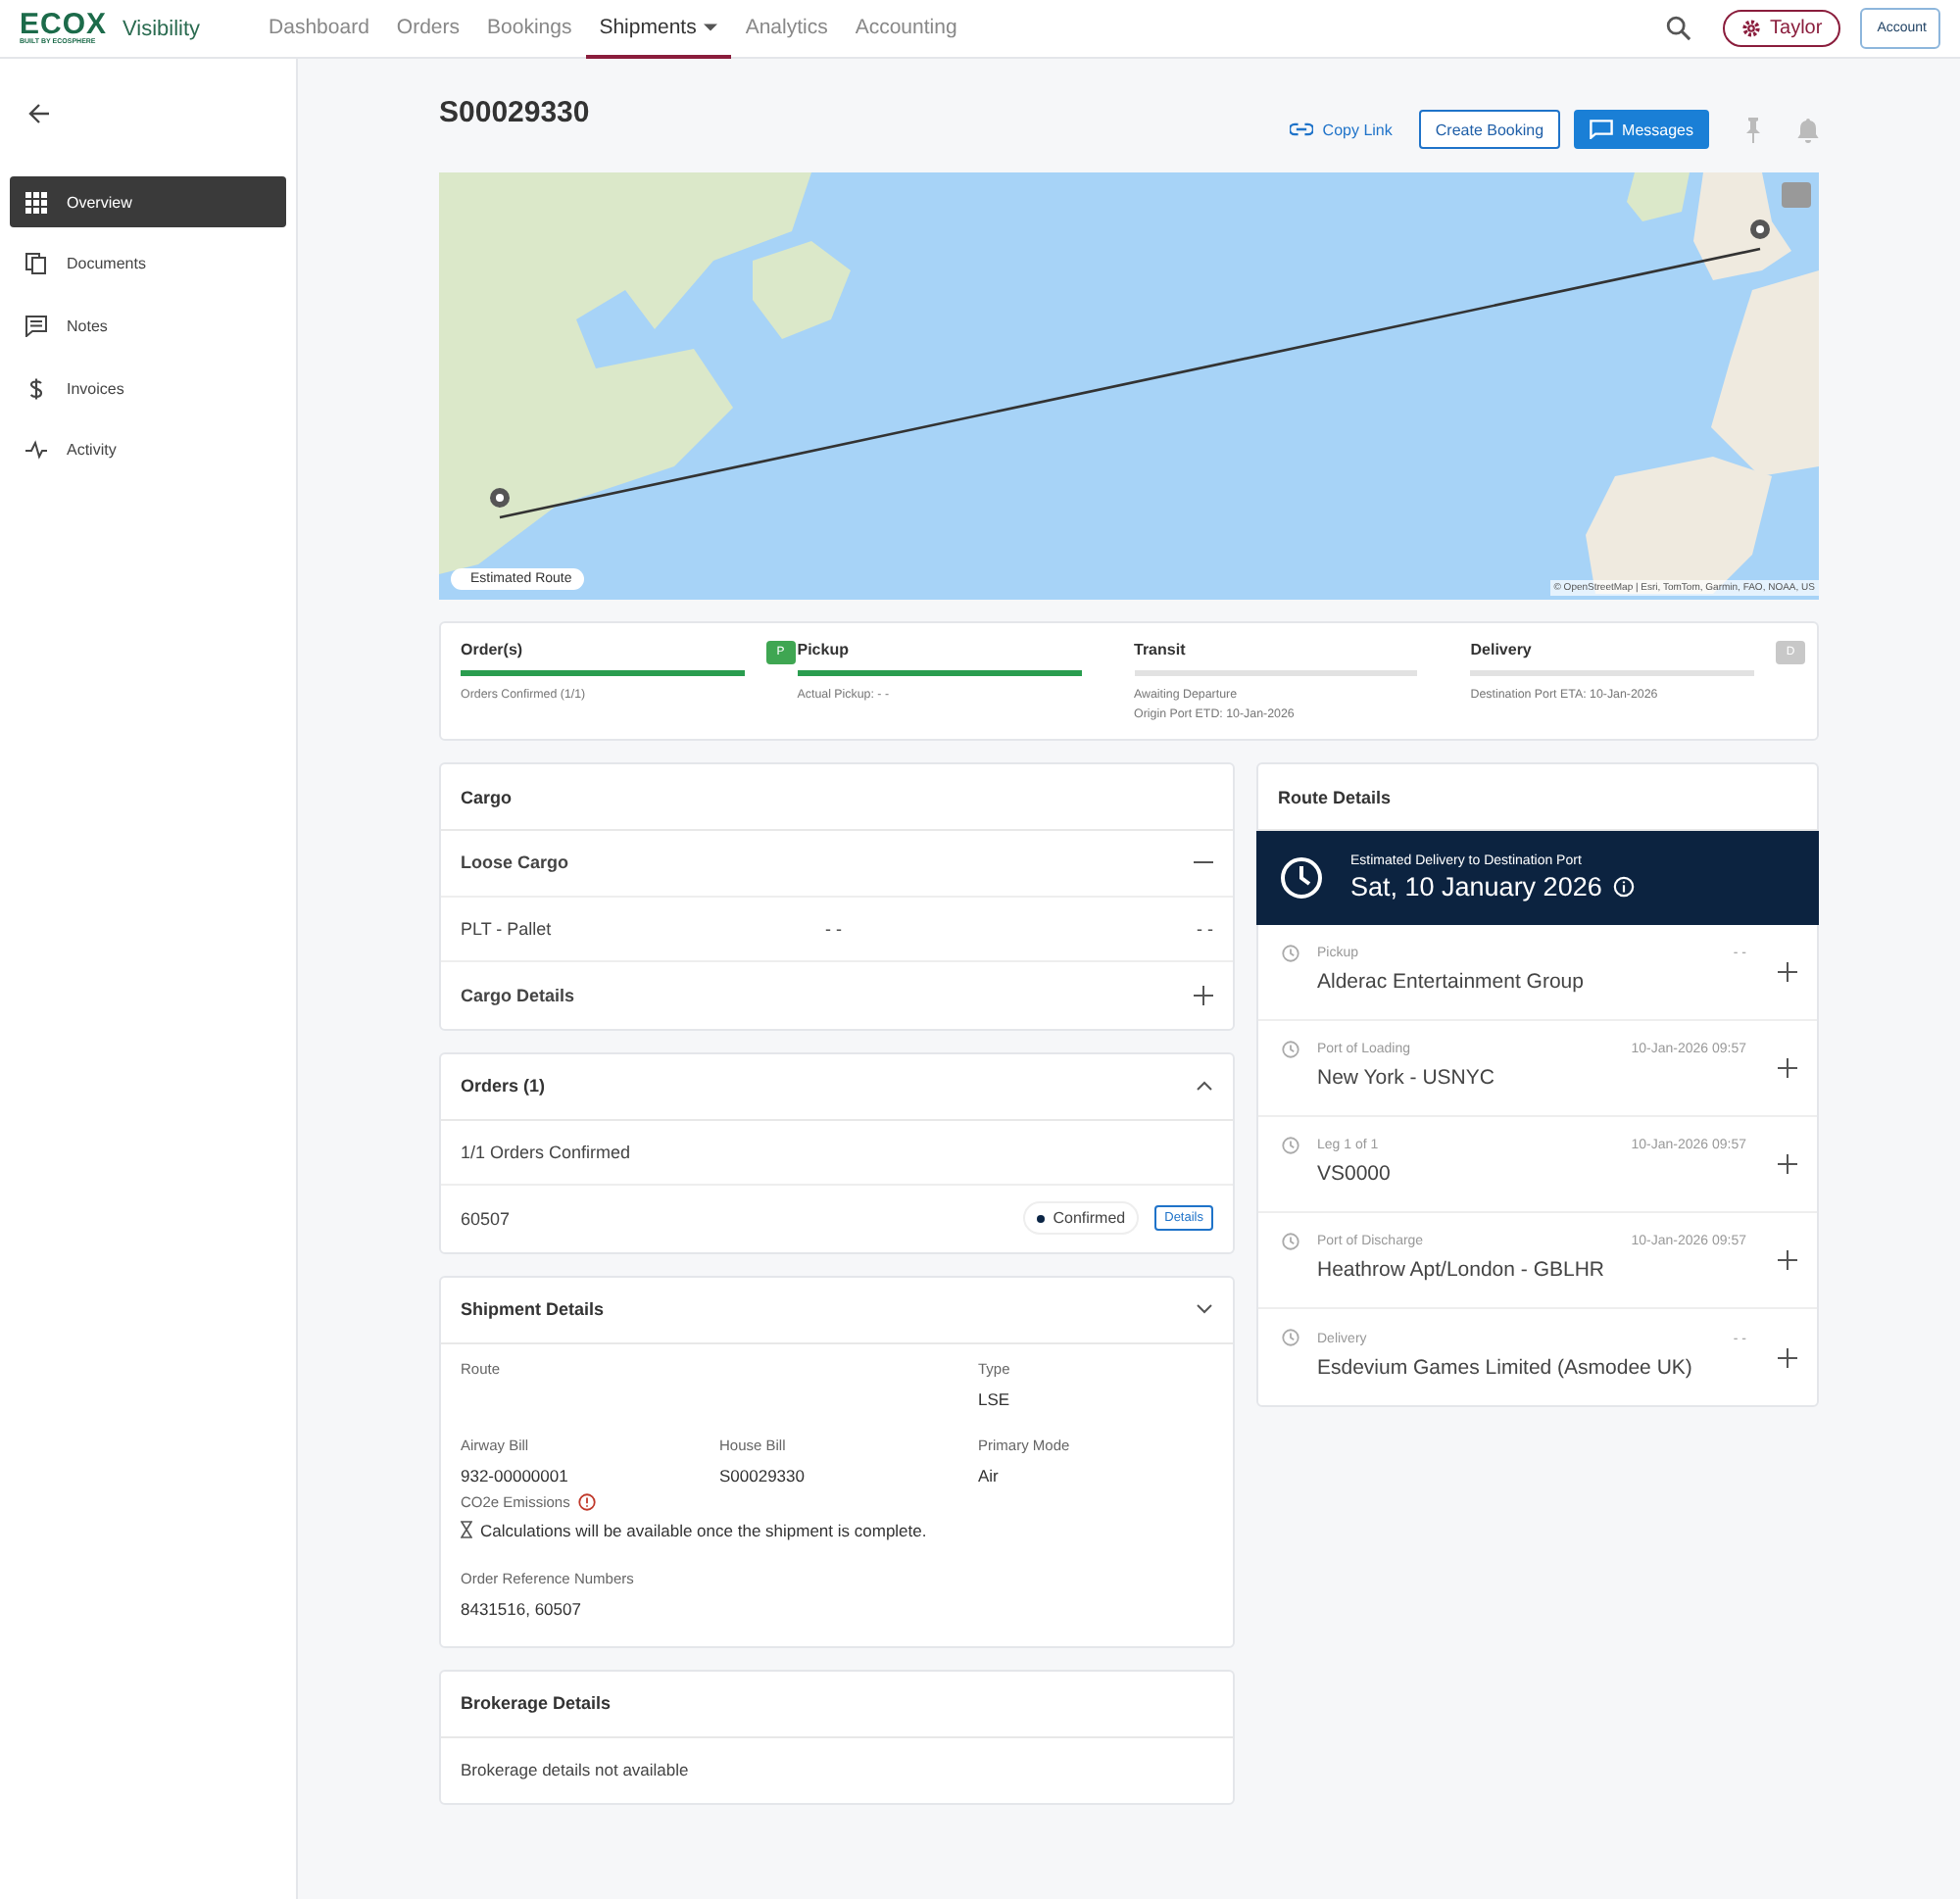  Describe the element at coordinates (148, 326) in the screenshot. I see `sidebar-item: Notes` at that location.